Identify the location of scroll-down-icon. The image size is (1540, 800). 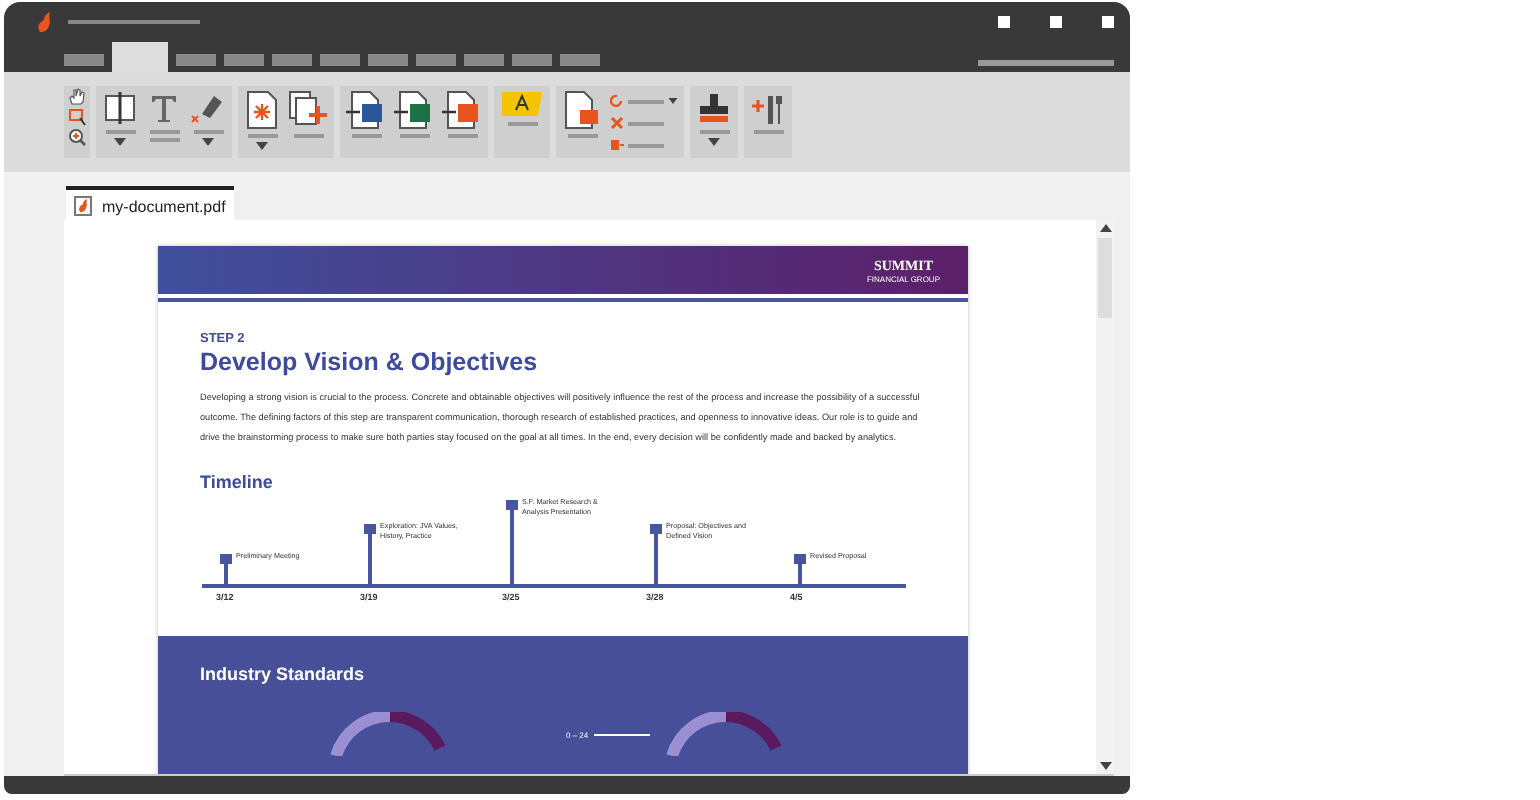
(1105, 766).